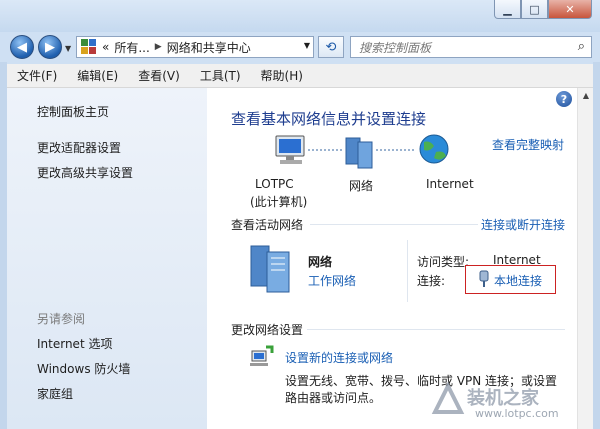 The height and width of the screenshot is (429, 600). I want to click on menu-view: 查看(V), so click(159, 75).